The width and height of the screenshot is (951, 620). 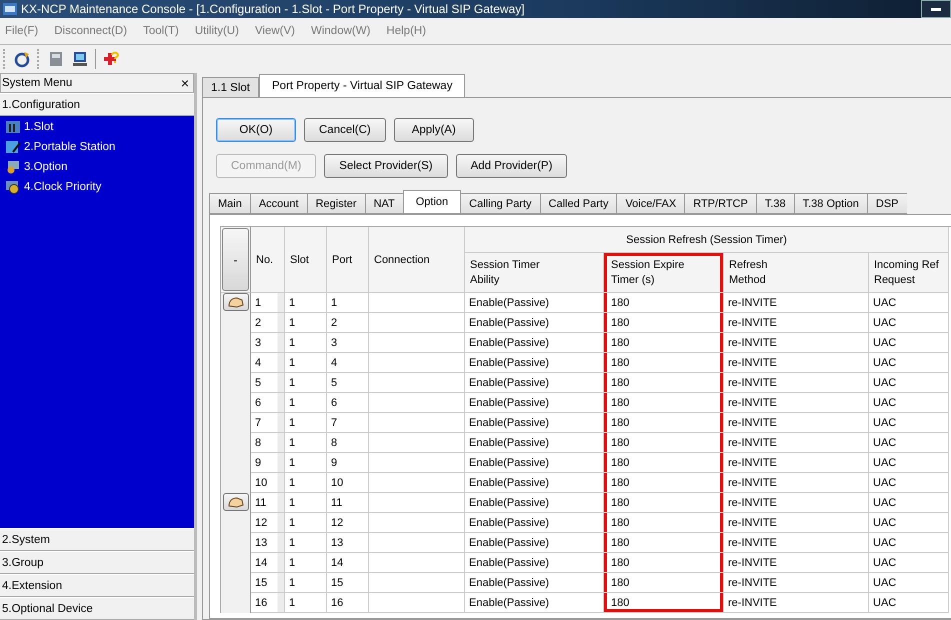 I want to click on menu-item: File(F), so click(x=21, y=31).